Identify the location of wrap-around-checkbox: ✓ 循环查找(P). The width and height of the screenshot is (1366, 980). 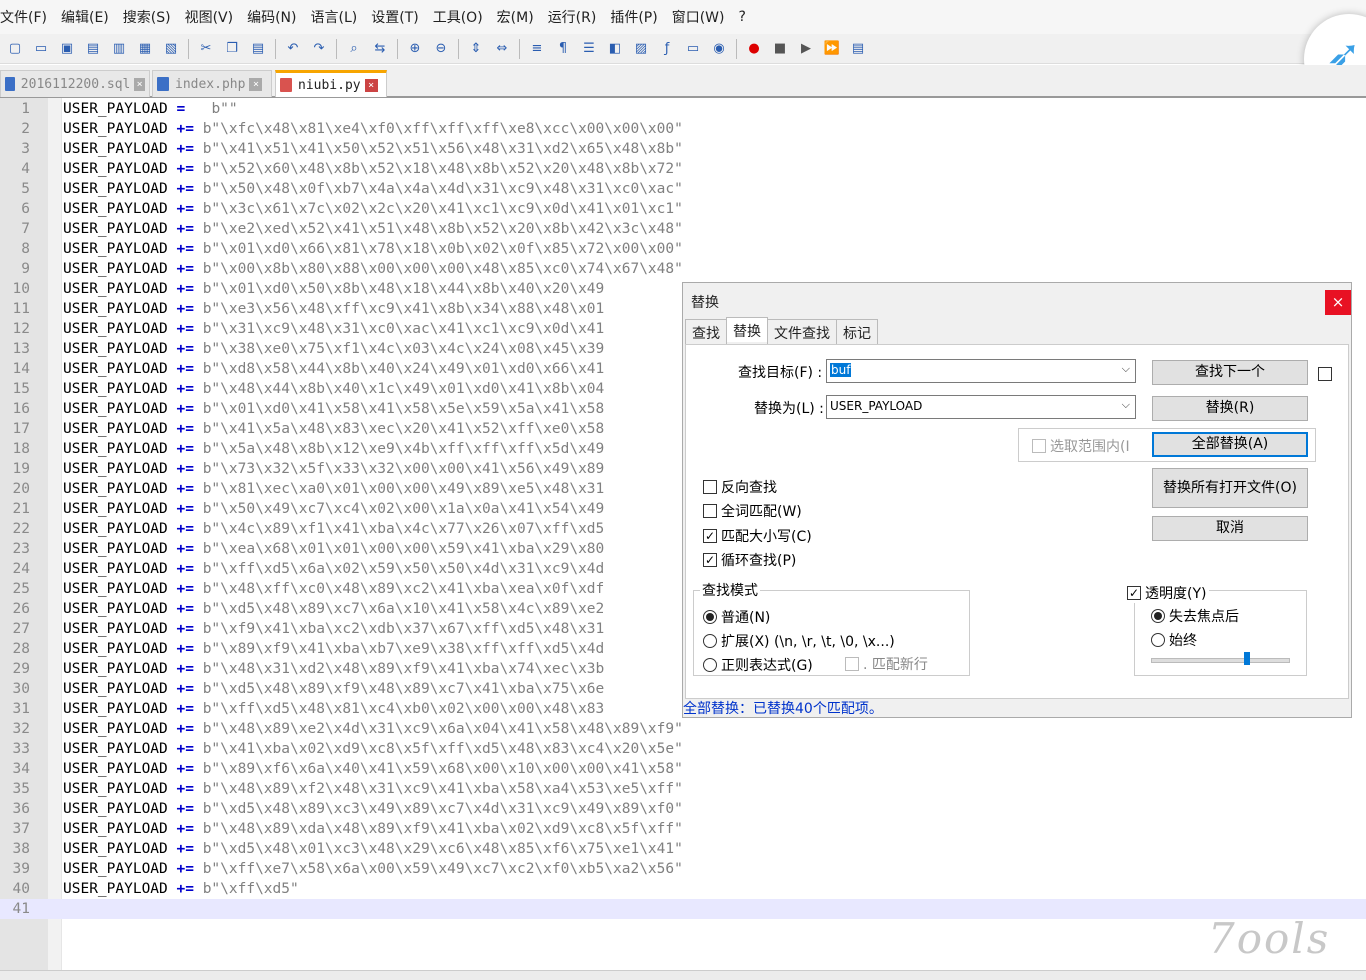
(749, 560).